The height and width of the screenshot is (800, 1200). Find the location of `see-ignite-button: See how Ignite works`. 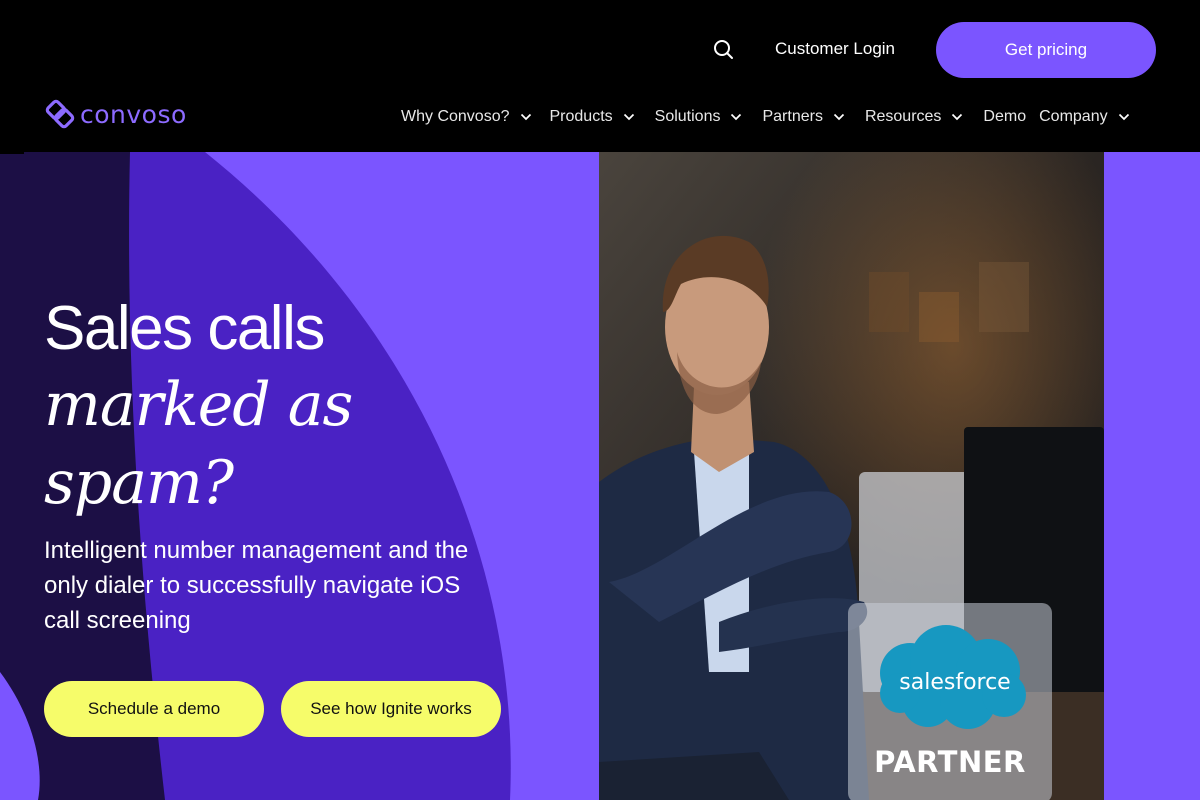

see-ignite-button: See how Ignite works is located at coordinates (391, 709).